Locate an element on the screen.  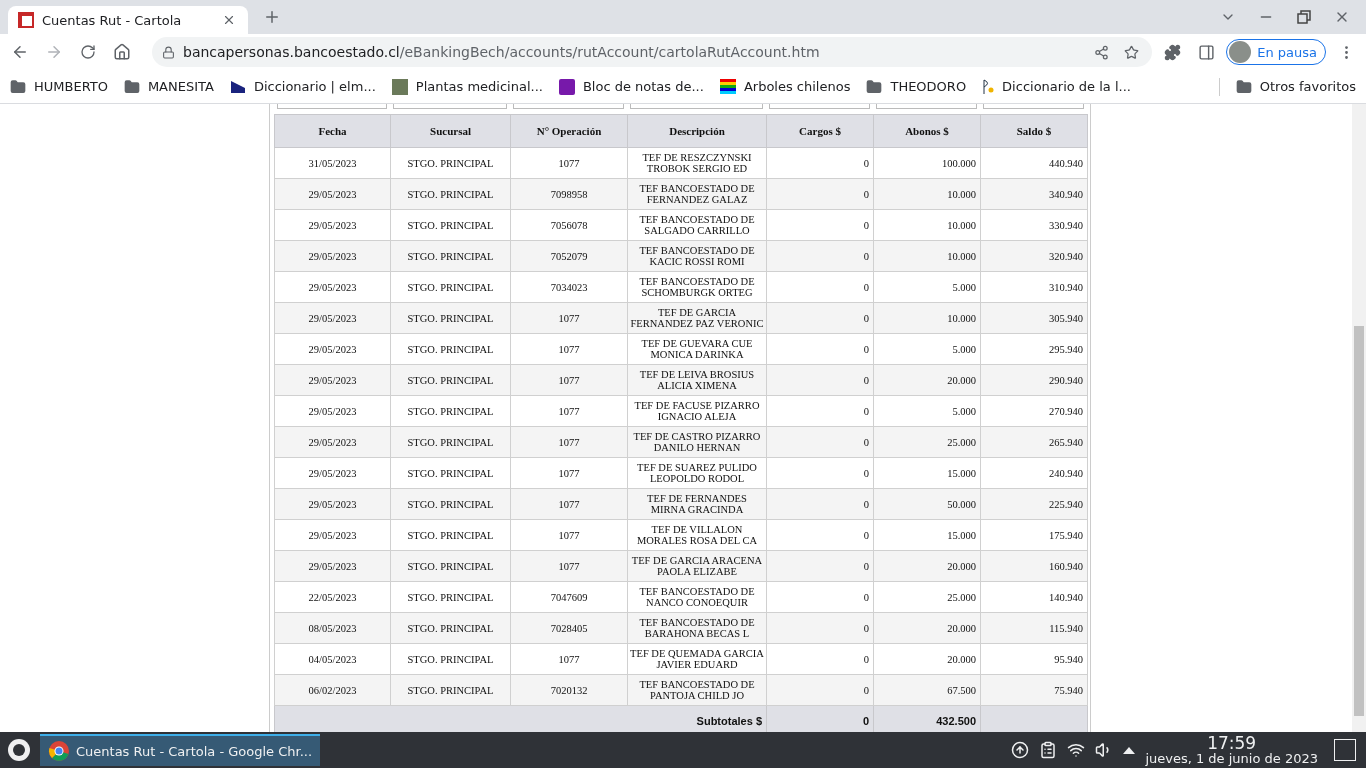
chrome-icon is located at coordinates (59, 751).